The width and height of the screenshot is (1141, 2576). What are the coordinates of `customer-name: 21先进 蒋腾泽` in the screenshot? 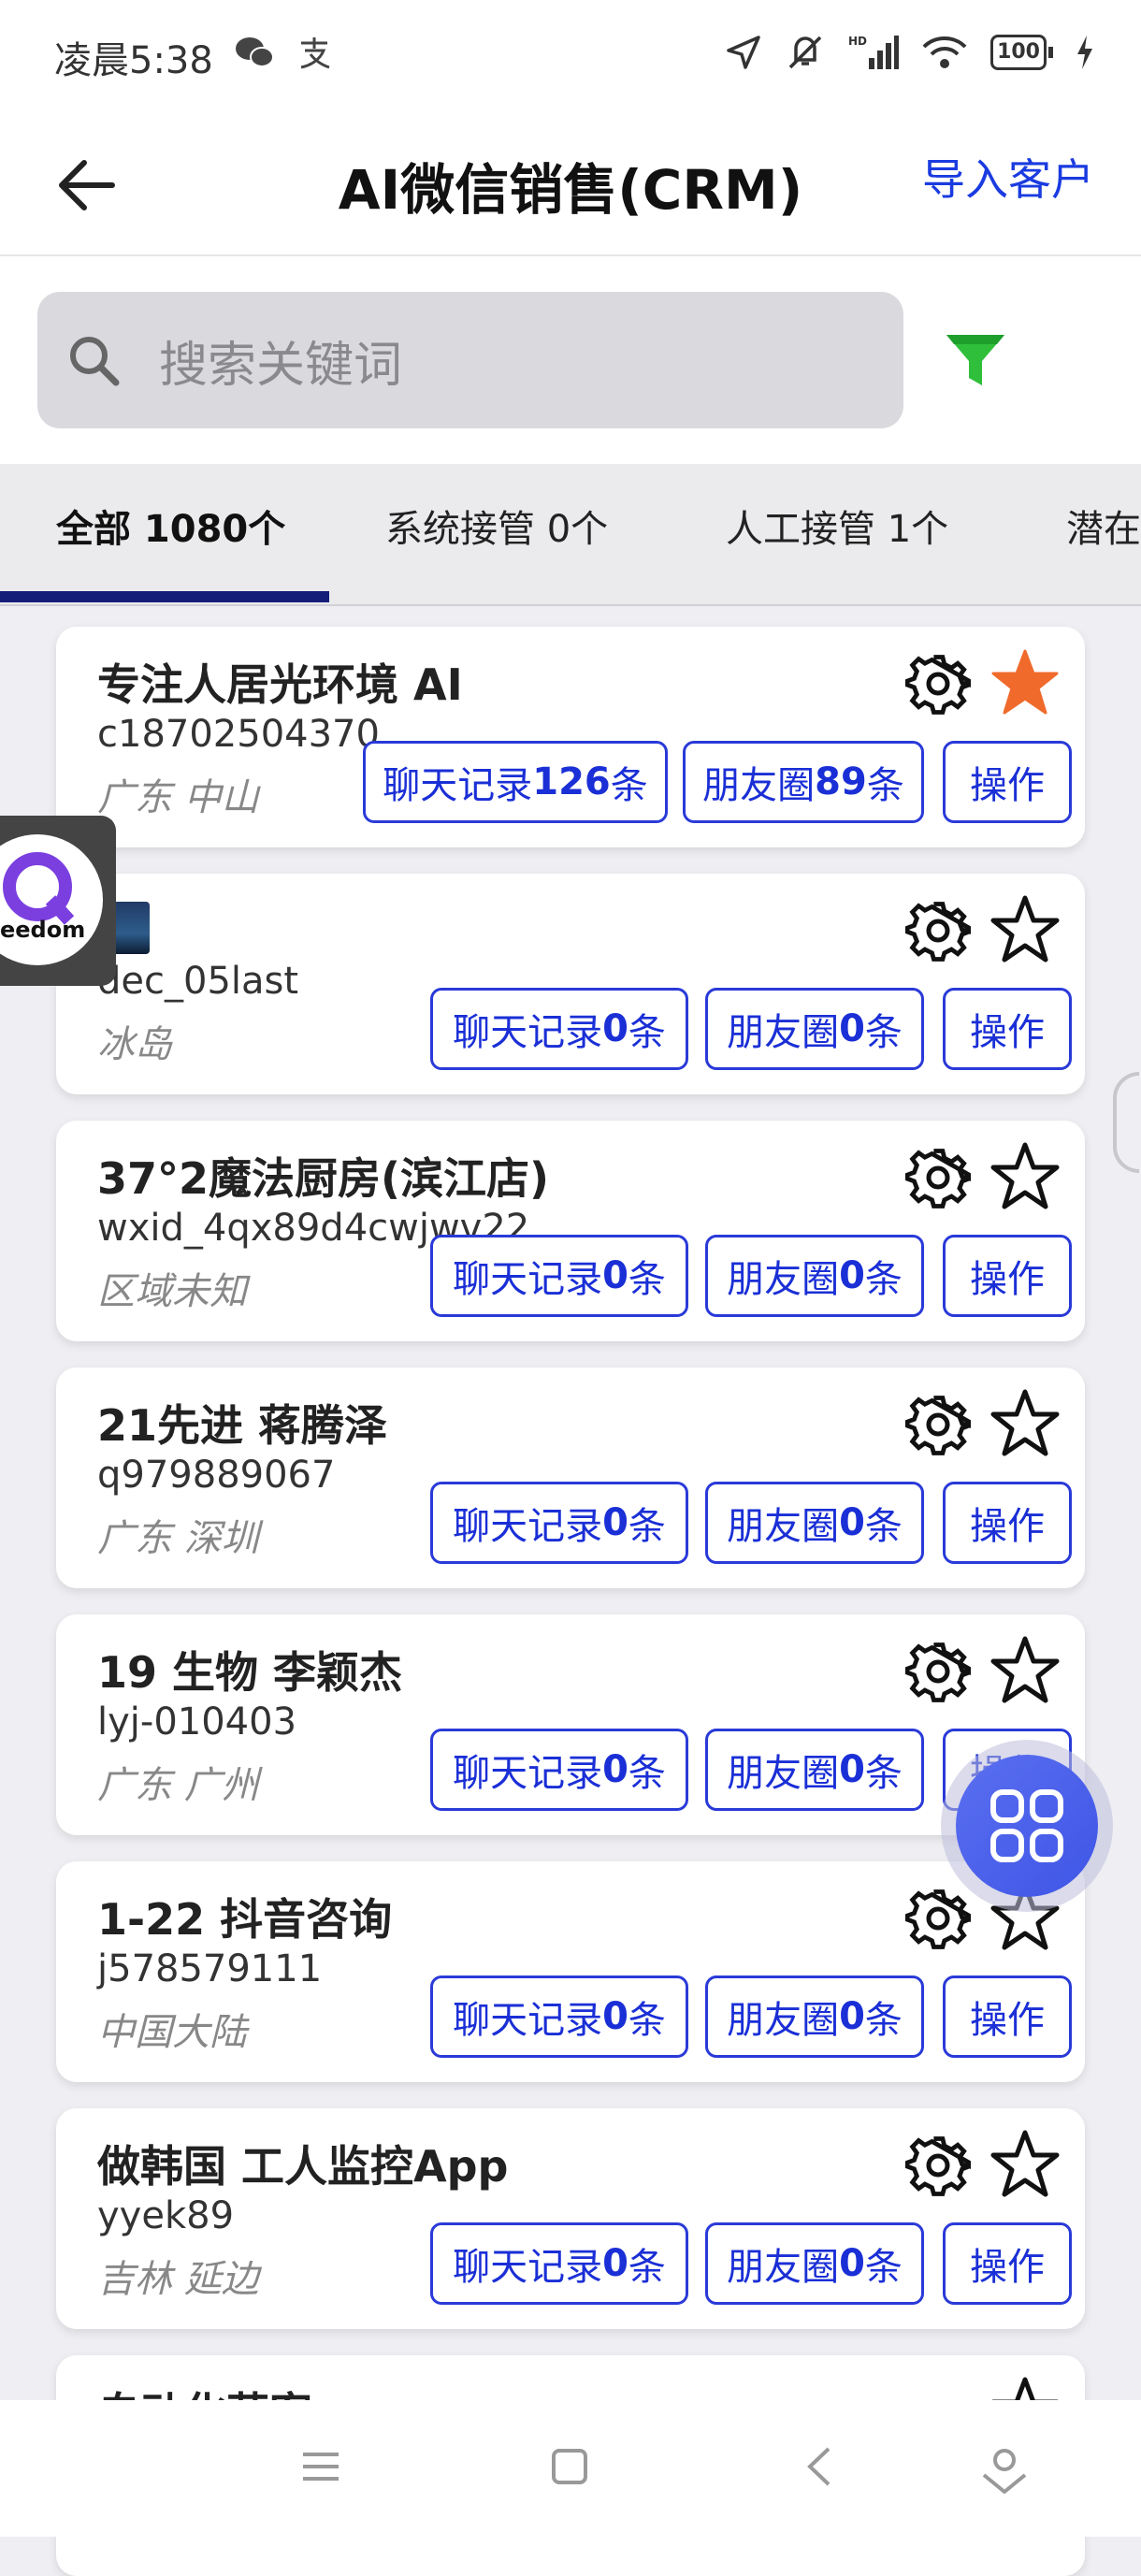 It's located at (242, 1426).